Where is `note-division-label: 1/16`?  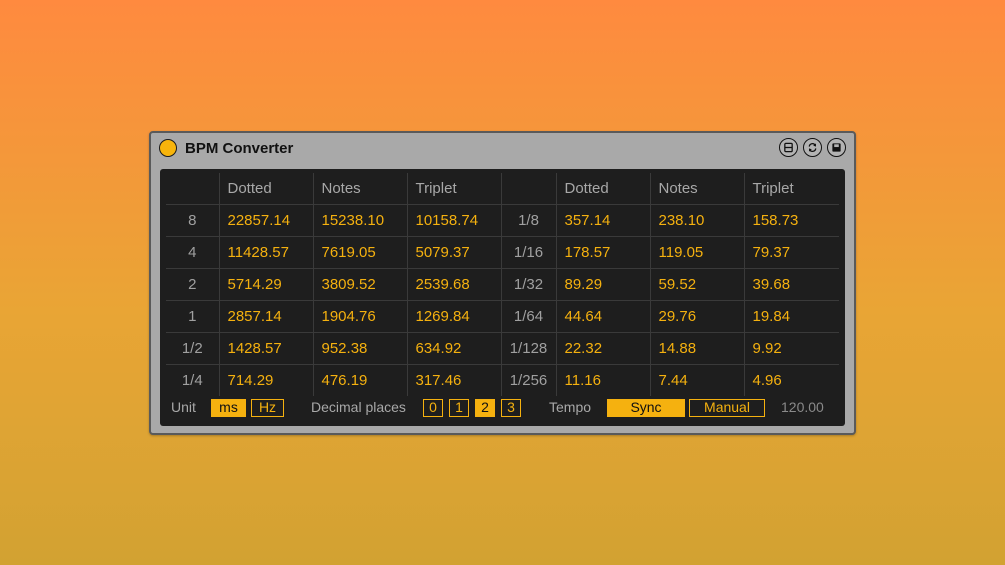 note-division-label: 1/16 is located at coordinates (529, 252).